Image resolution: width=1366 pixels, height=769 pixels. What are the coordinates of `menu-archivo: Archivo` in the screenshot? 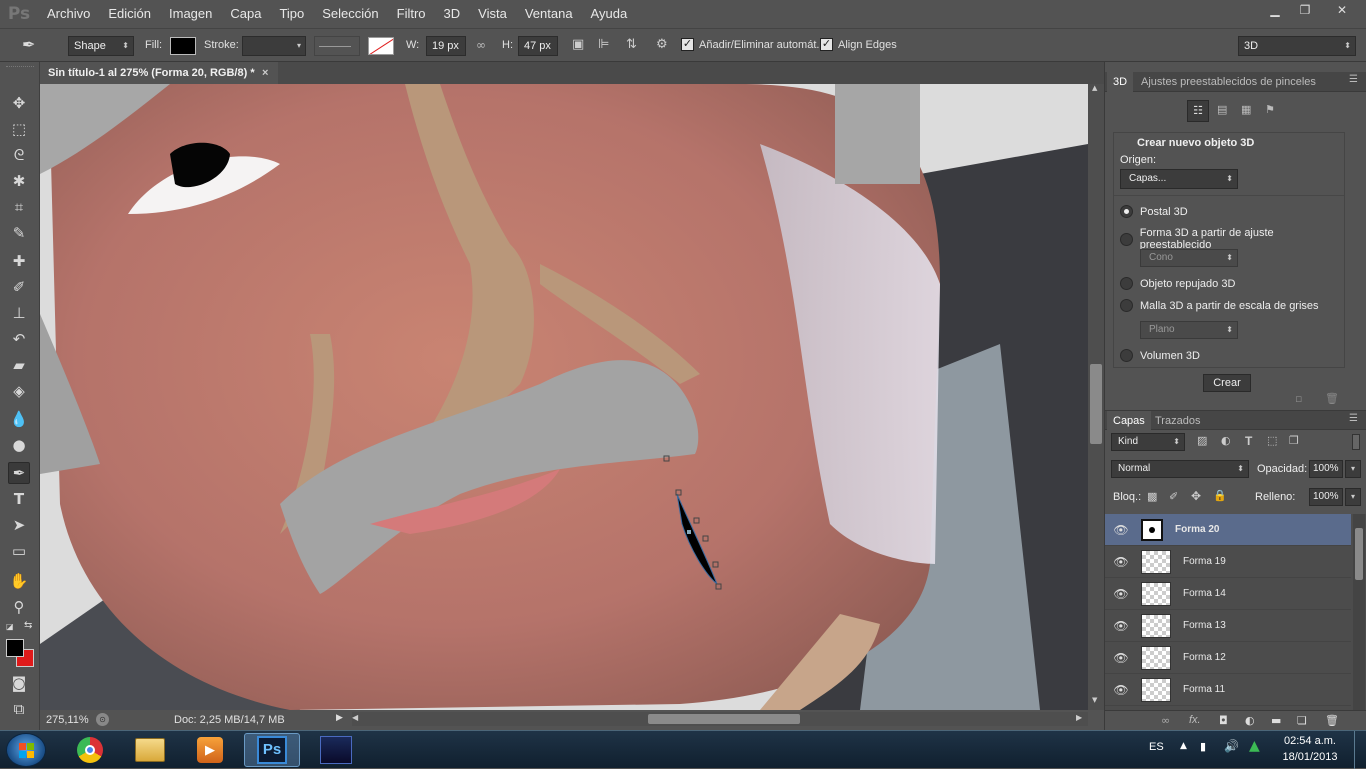 It's located at (68, 14).